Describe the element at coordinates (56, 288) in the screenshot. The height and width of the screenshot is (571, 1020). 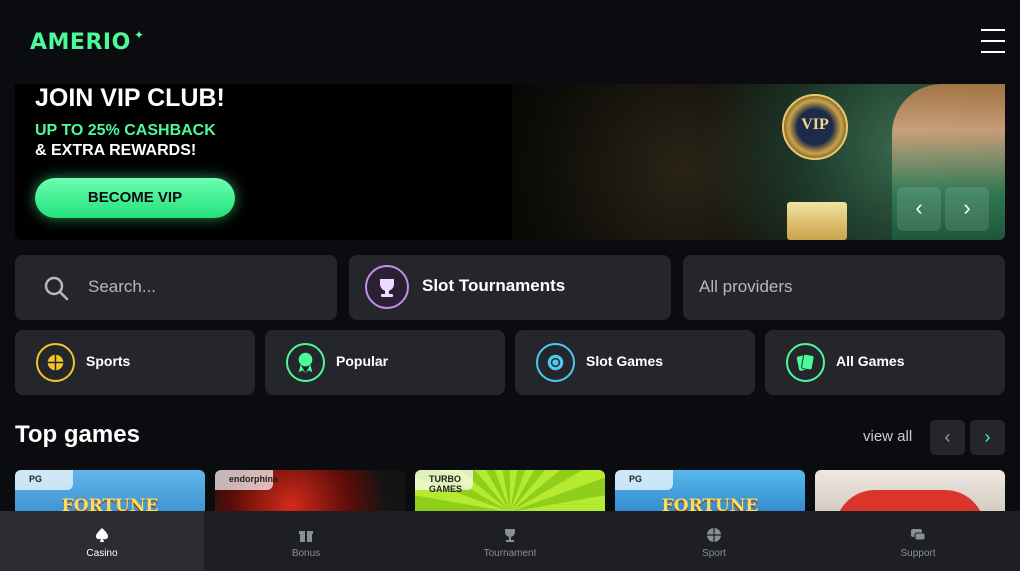
I see `search-icon` at that location.